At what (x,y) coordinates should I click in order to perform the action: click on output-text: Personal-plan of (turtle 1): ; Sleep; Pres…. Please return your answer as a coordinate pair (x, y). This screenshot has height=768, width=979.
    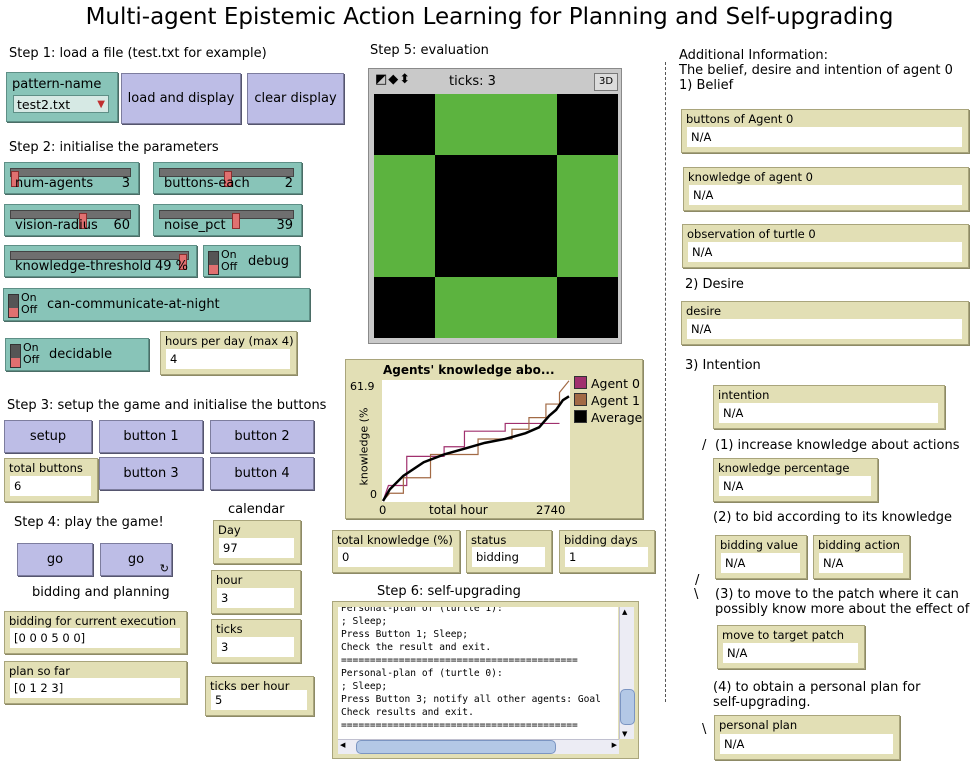
    Looking at the image, I should click on (478, 673).